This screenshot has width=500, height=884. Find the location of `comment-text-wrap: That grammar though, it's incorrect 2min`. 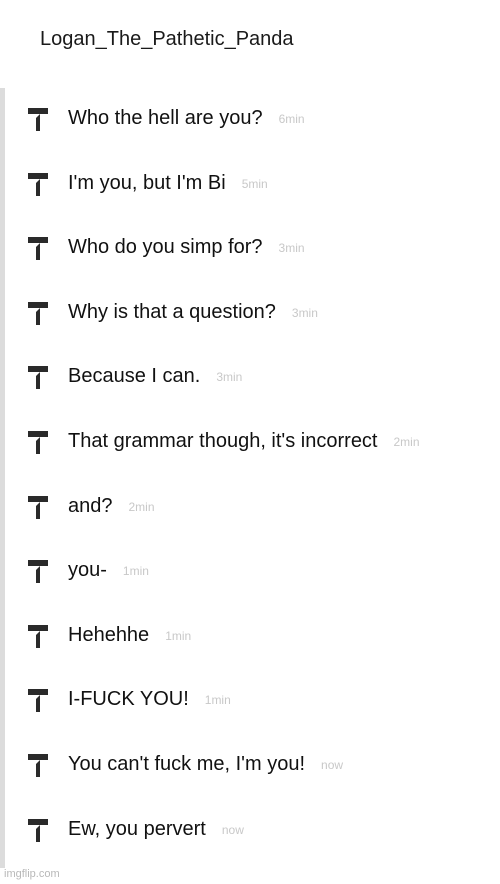

comment-text-wrap: That grammar though, it's incorrect 2min is located at coordinates (244, 441).